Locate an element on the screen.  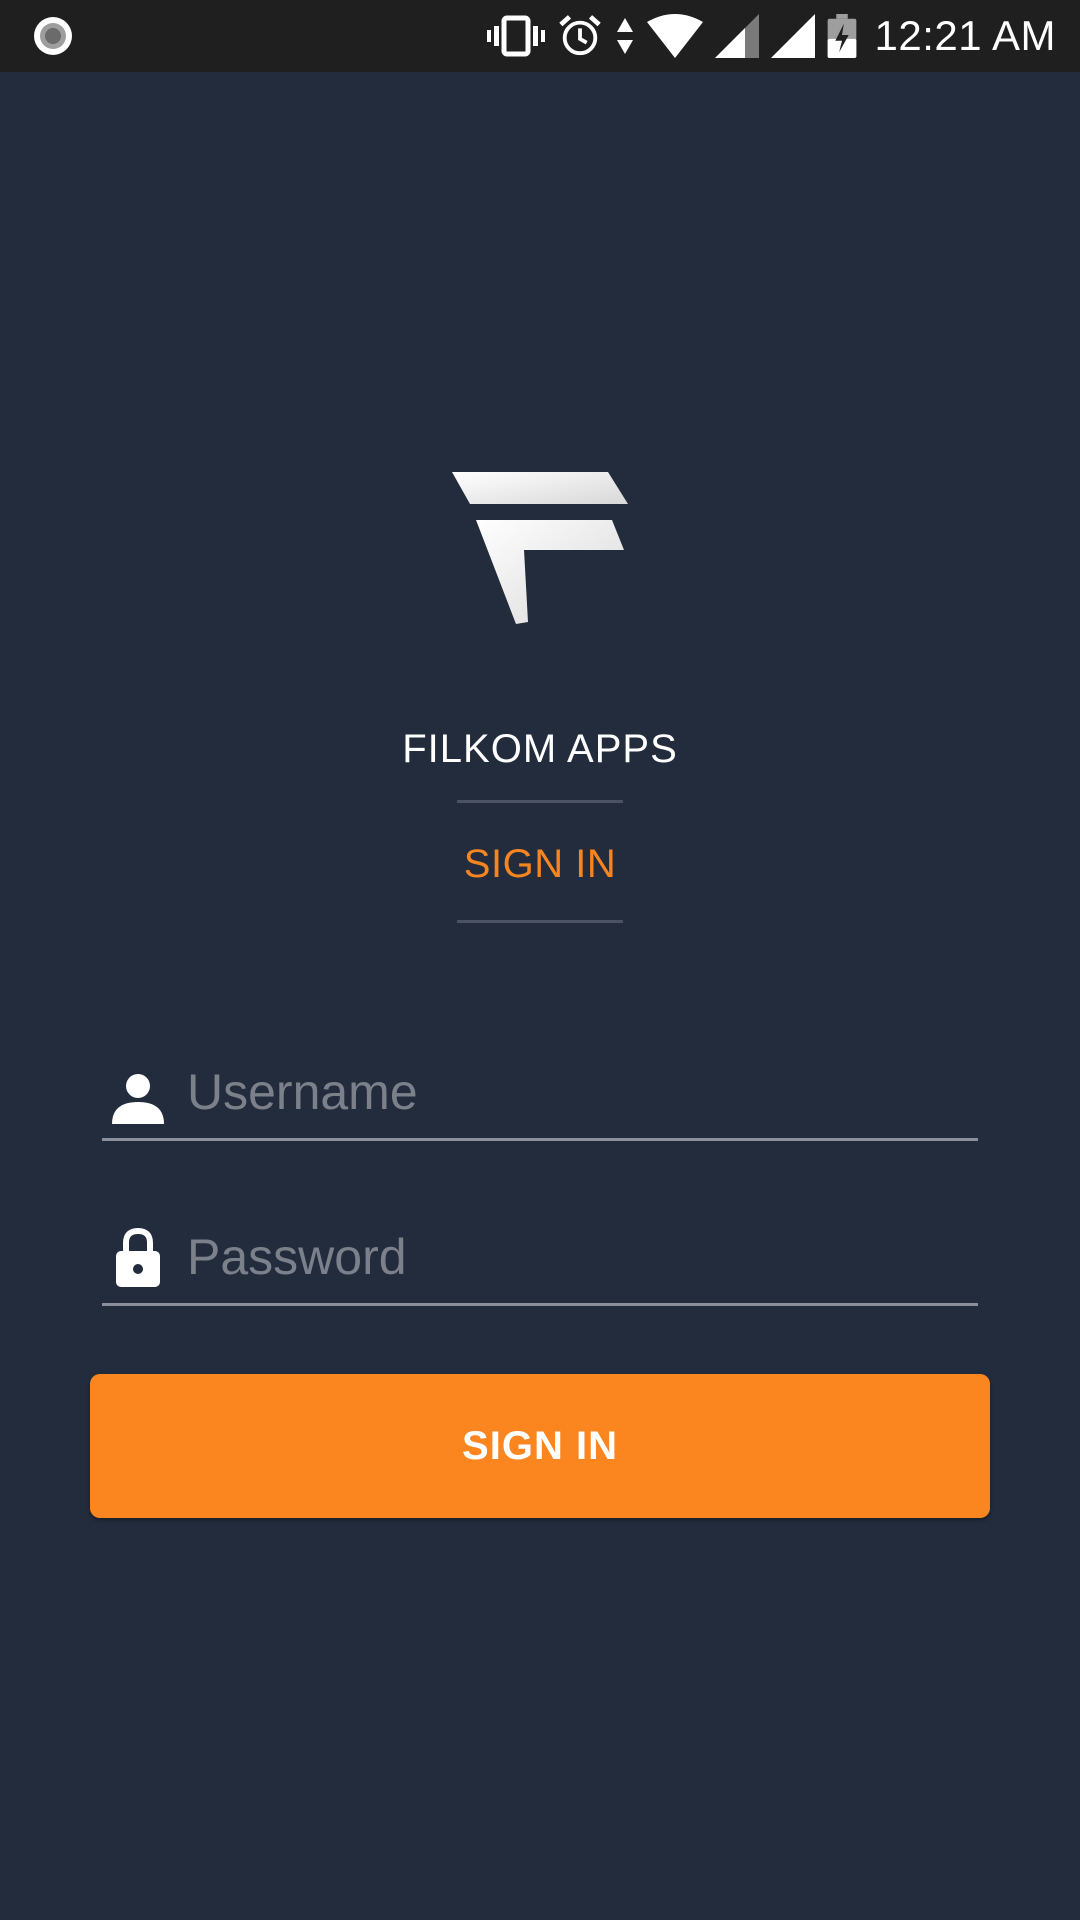
vibrate-icon is located at coordinates (515, 36).